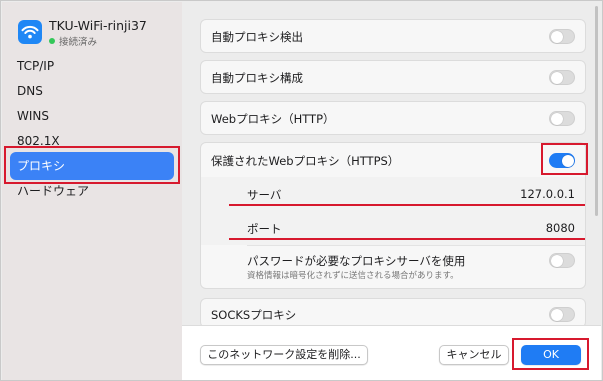 The height and width of the screenshot is (381, 603). What do you see at coordinates (547, 194) in the screenshot?
I see `server-input: 127.0.0.1` at bounding box center [547, 194].